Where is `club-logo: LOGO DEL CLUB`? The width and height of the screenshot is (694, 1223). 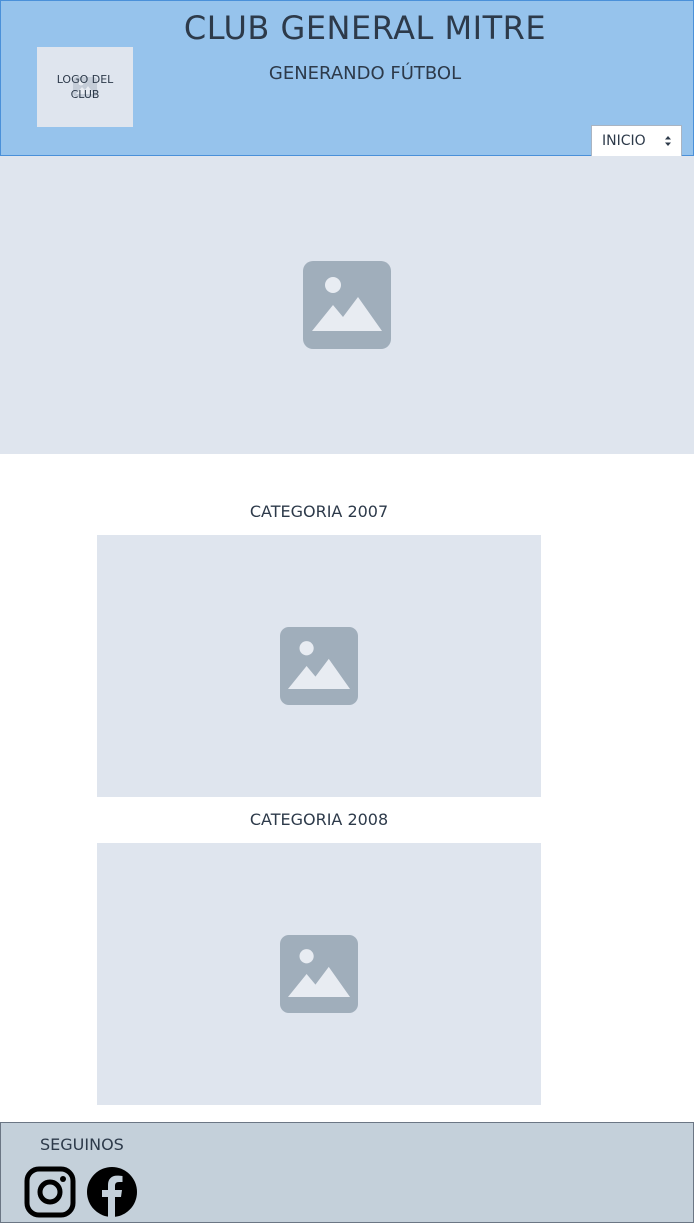
club-logo: LOGO DEL CLUB is located at coordinates (85, 87).